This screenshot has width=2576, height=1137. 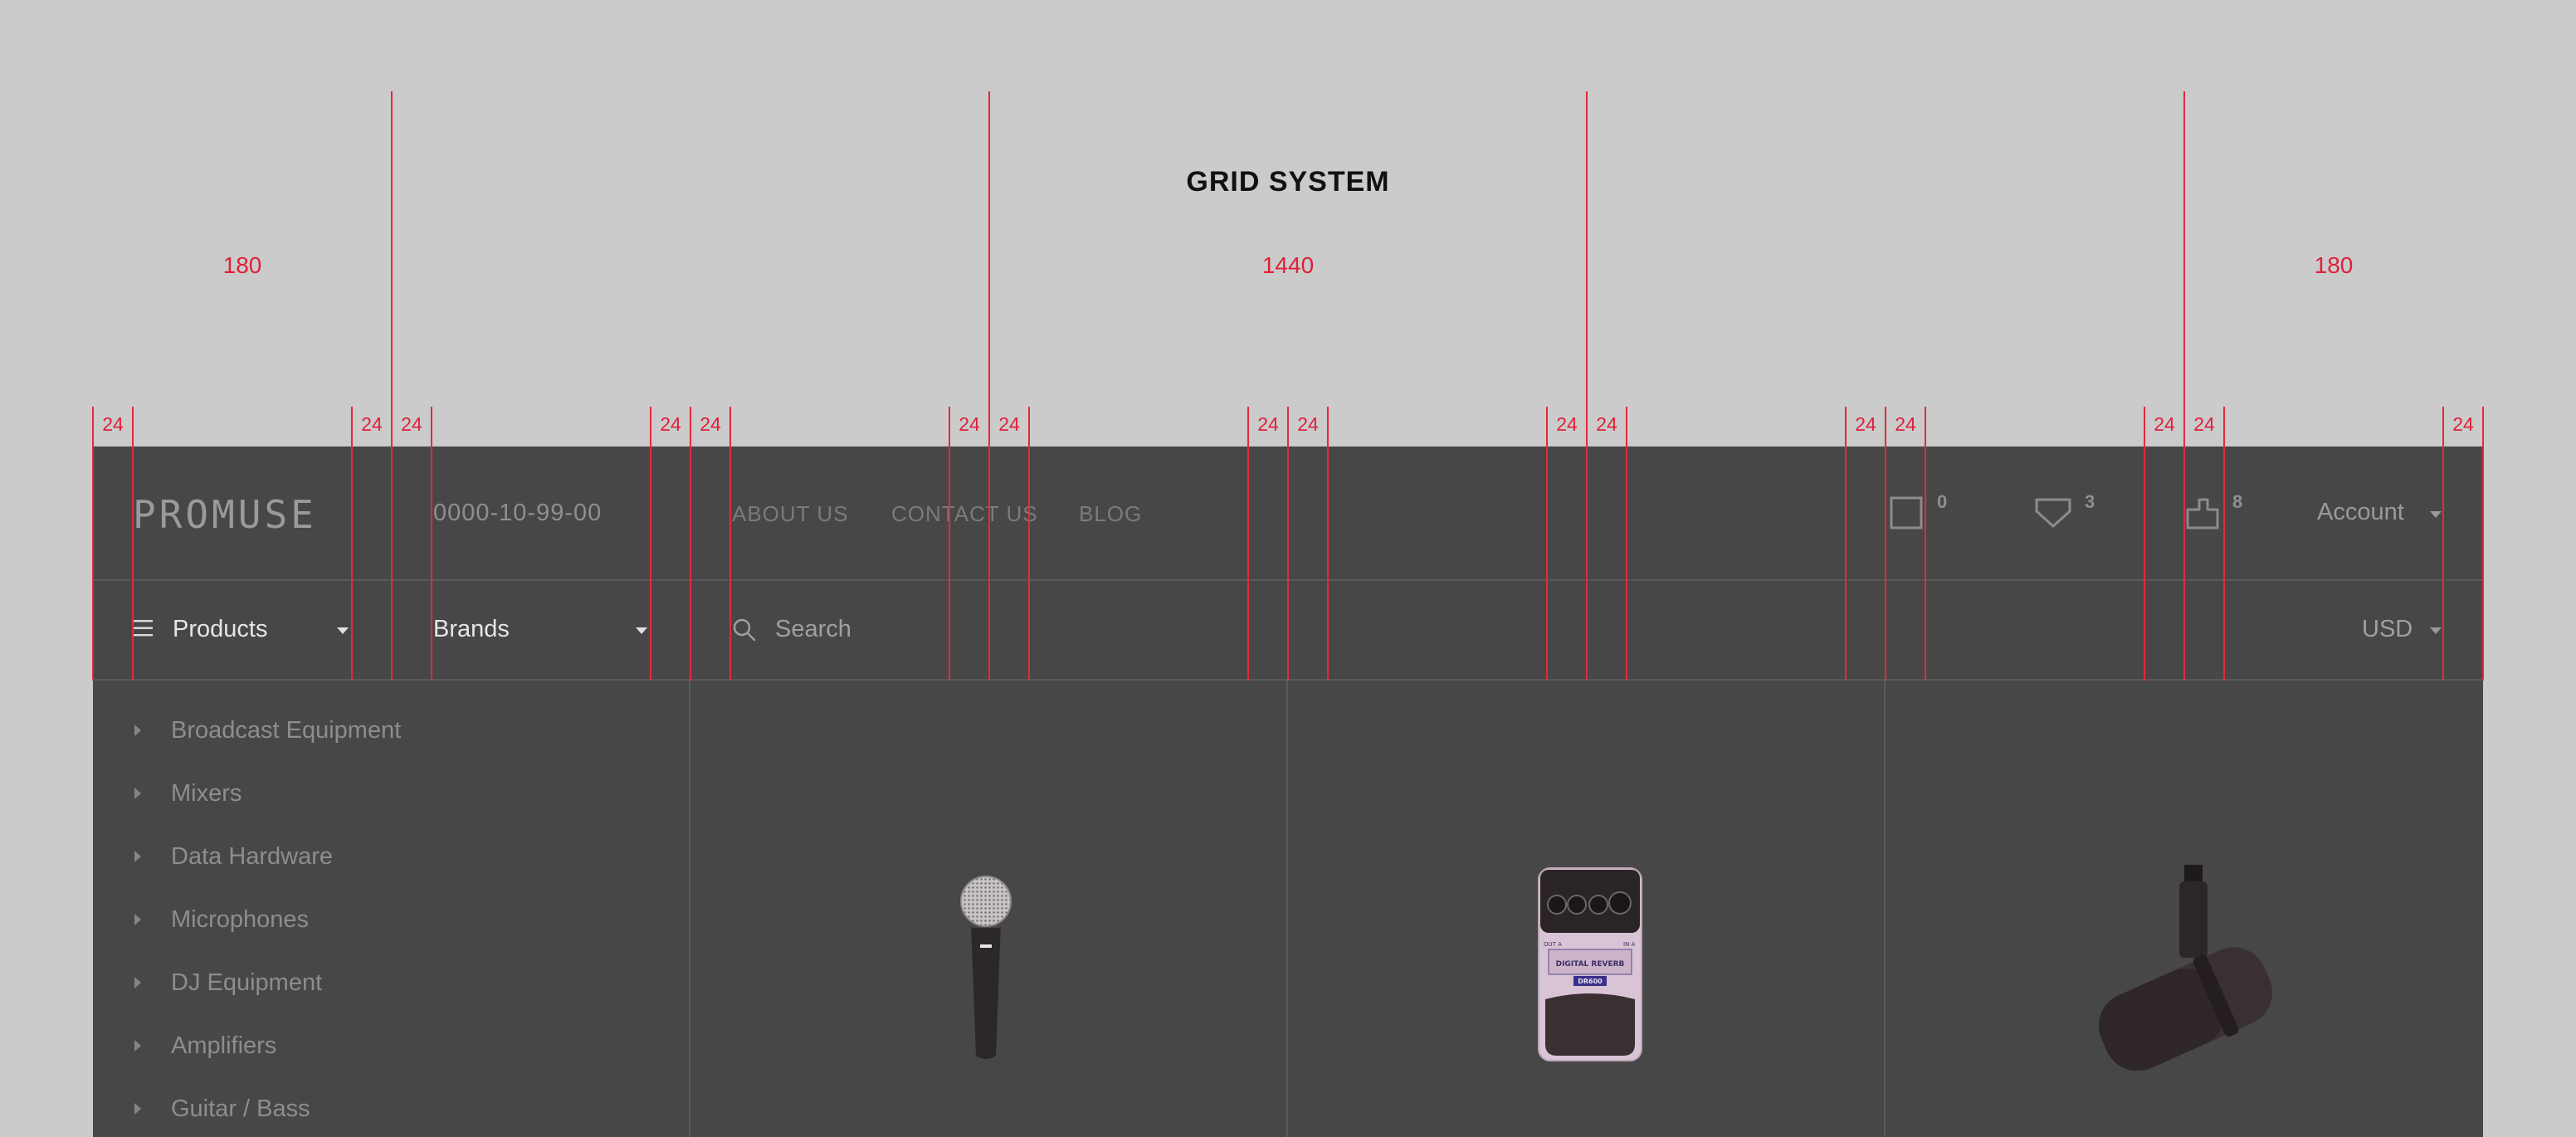 I want to click on guitar-pedal-image: OUT A IN A DIGITAL REVERB DR600, so click(x=1590, y=964).